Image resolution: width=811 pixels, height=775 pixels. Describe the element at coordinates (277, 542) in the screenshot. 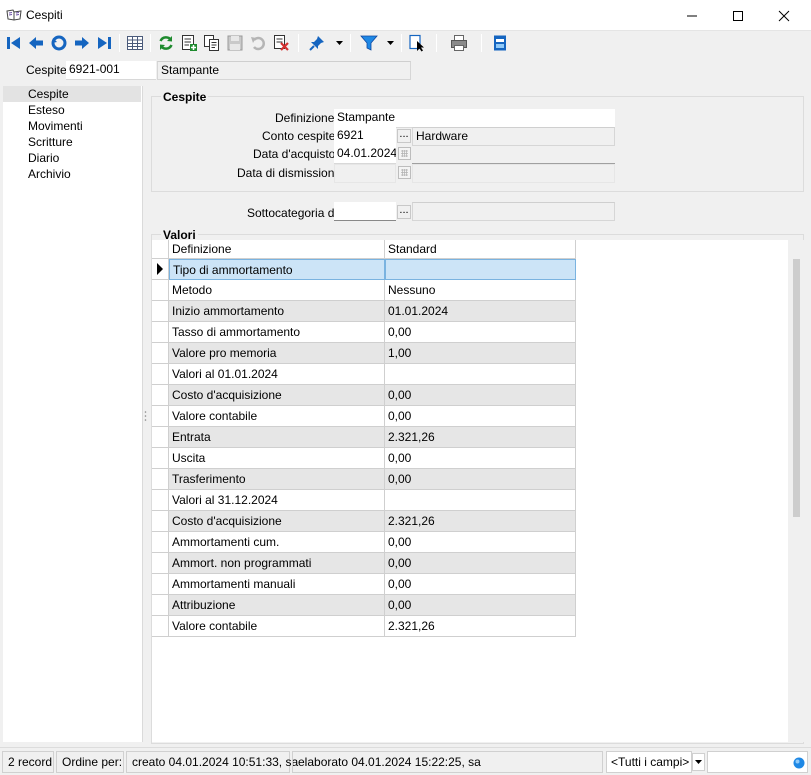

I see `grid-cell-definizione: Ammortamenti cum.` at that location.